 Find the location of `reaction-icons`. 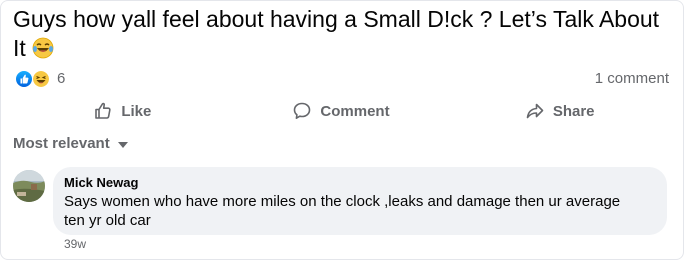

reaction-icons is located at coordinates (35, 79).